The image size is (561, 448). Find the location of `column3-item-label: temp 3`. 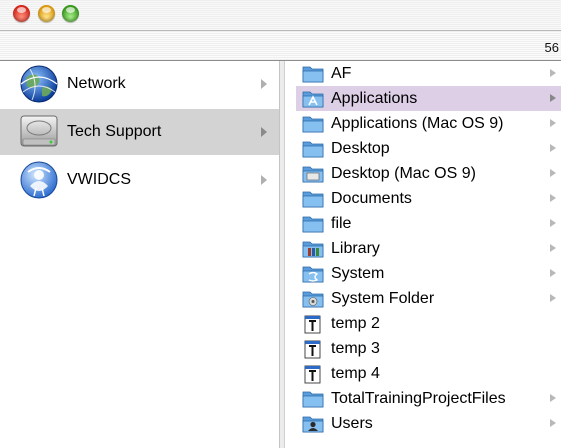

column3-item-label: temp 3 is located at coordinates (355, 348).